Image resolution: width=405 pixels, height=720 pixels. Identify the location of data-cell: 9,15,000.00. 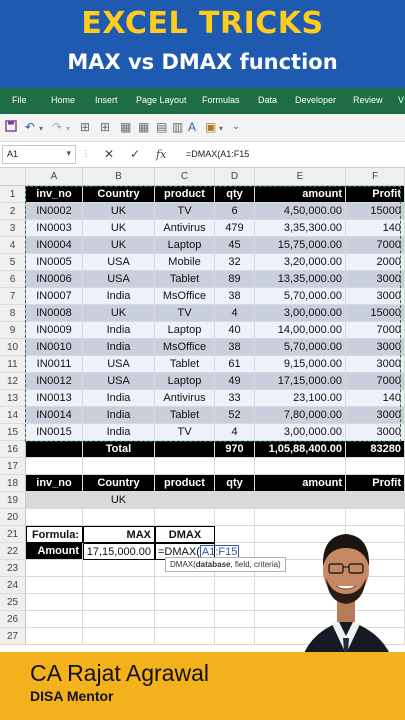
(300, 364).